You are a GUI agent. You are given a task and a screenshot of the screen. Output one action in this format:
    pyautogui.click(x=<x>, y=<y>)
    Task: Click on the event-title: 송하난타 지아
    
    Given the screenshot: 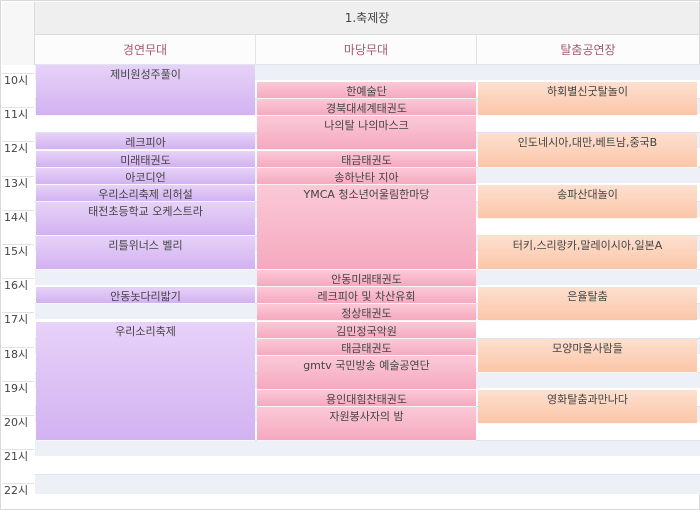 What is the action you would take?
    pyautogui.click(x=366, y=177)
    